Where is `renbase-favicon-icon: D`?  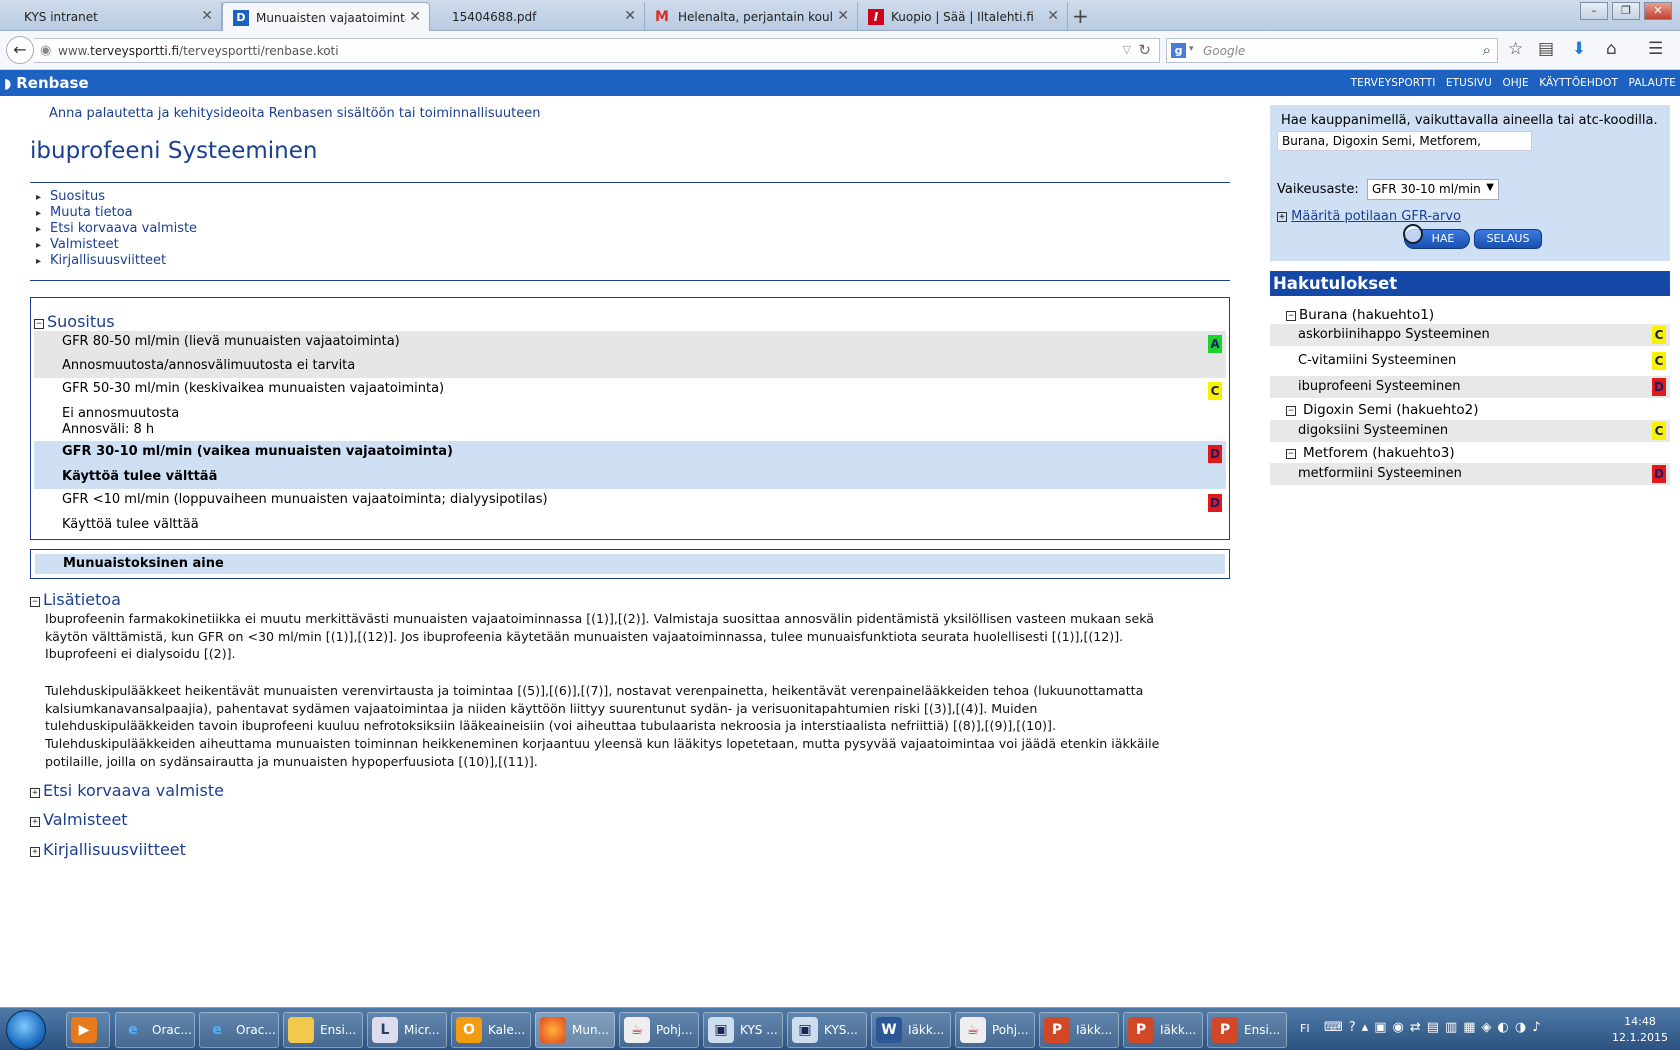 renbase-favicon-icon: D is located at coordinates (241, 17).